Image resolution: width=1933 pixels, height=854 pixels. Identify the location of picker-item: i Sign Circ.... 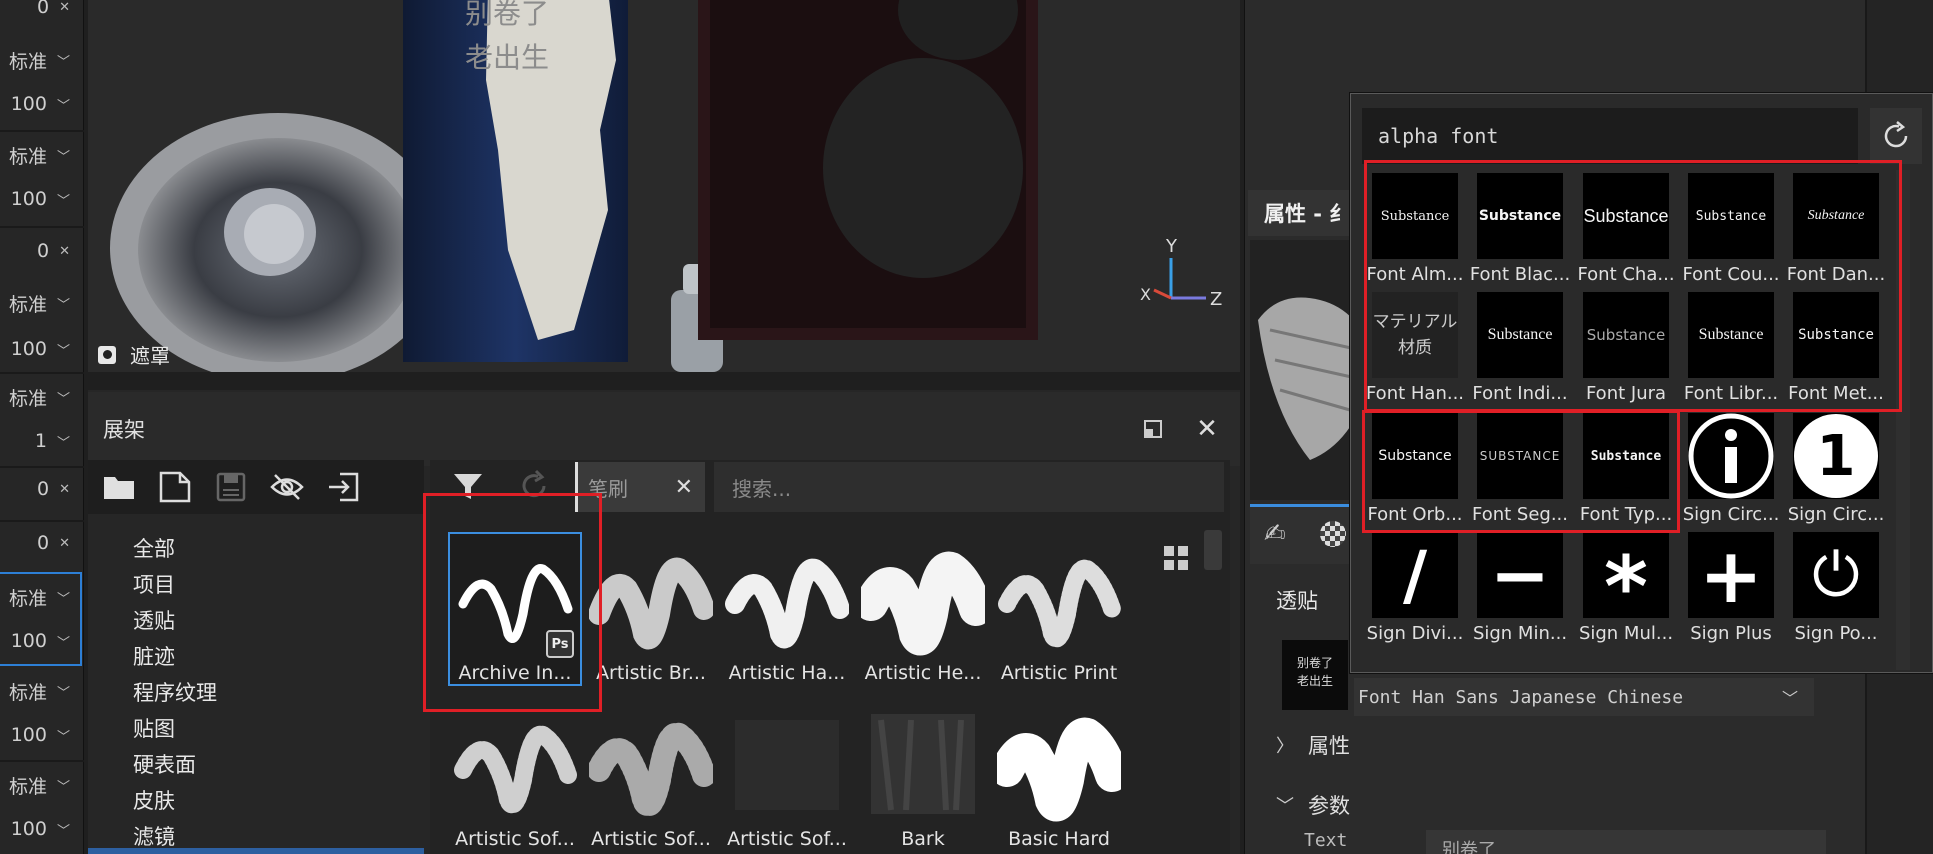
(1731, 473).